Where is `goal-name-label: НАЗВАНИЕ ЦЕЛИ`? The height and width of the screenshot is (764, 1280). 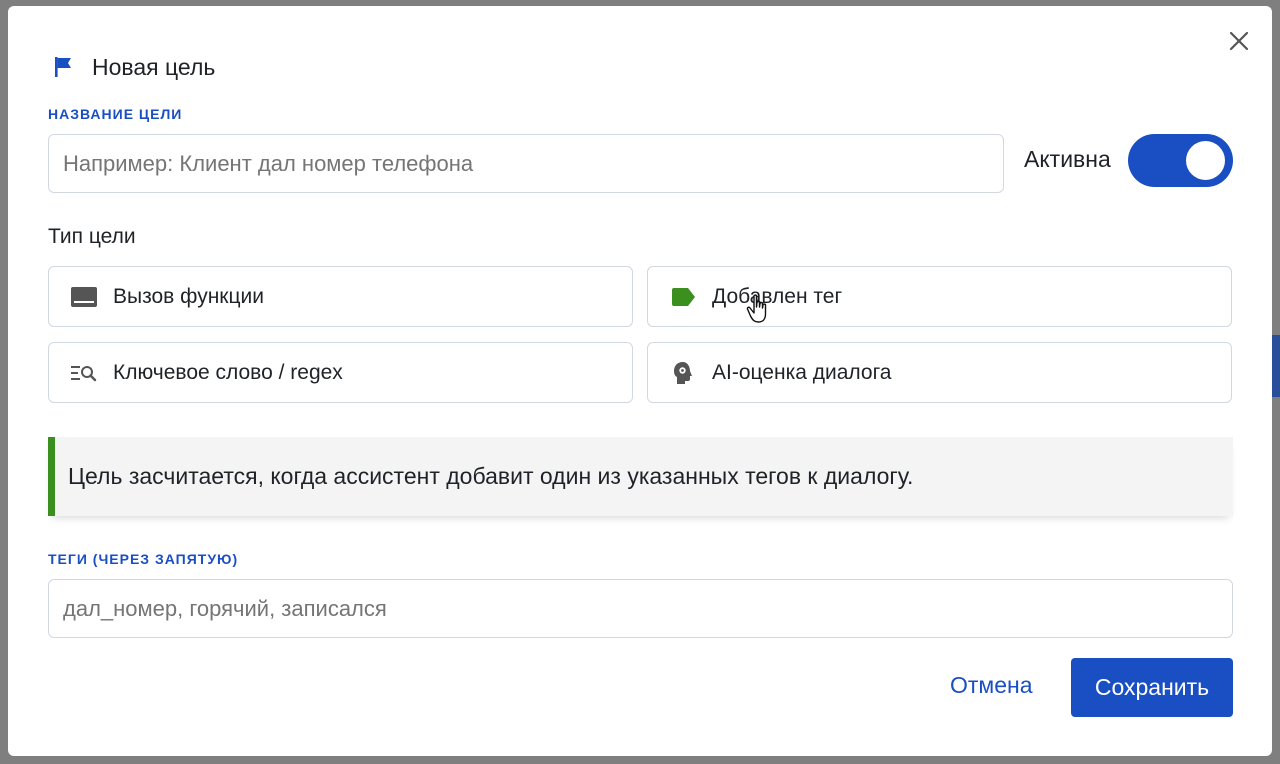
goal-name-label: НАЗВАНИЕ ЦЕЛИ is located at coordinates (115, 114).